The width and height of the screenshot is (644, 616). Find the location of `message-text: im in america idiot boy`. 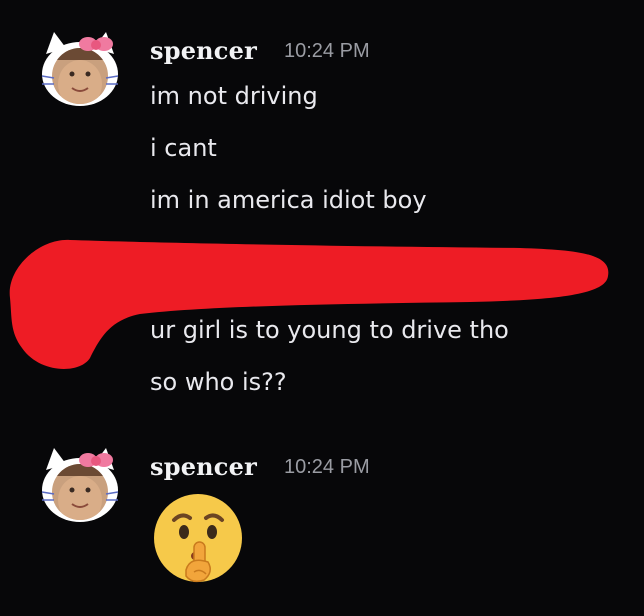

message-text: im in america idiot boy is located at coordinates (288, 200).